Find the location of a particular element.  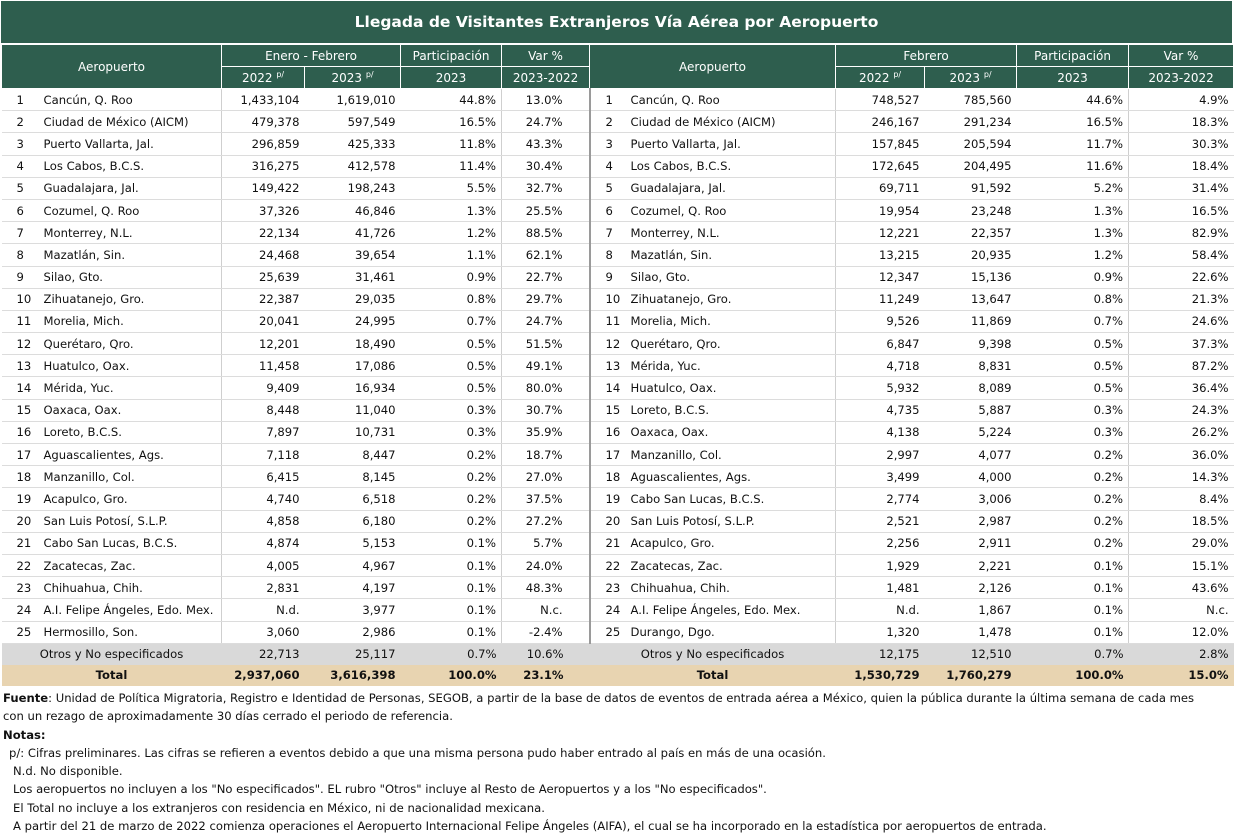

left-v2023-cell: 4,967 is located at coordinates (352, 566).